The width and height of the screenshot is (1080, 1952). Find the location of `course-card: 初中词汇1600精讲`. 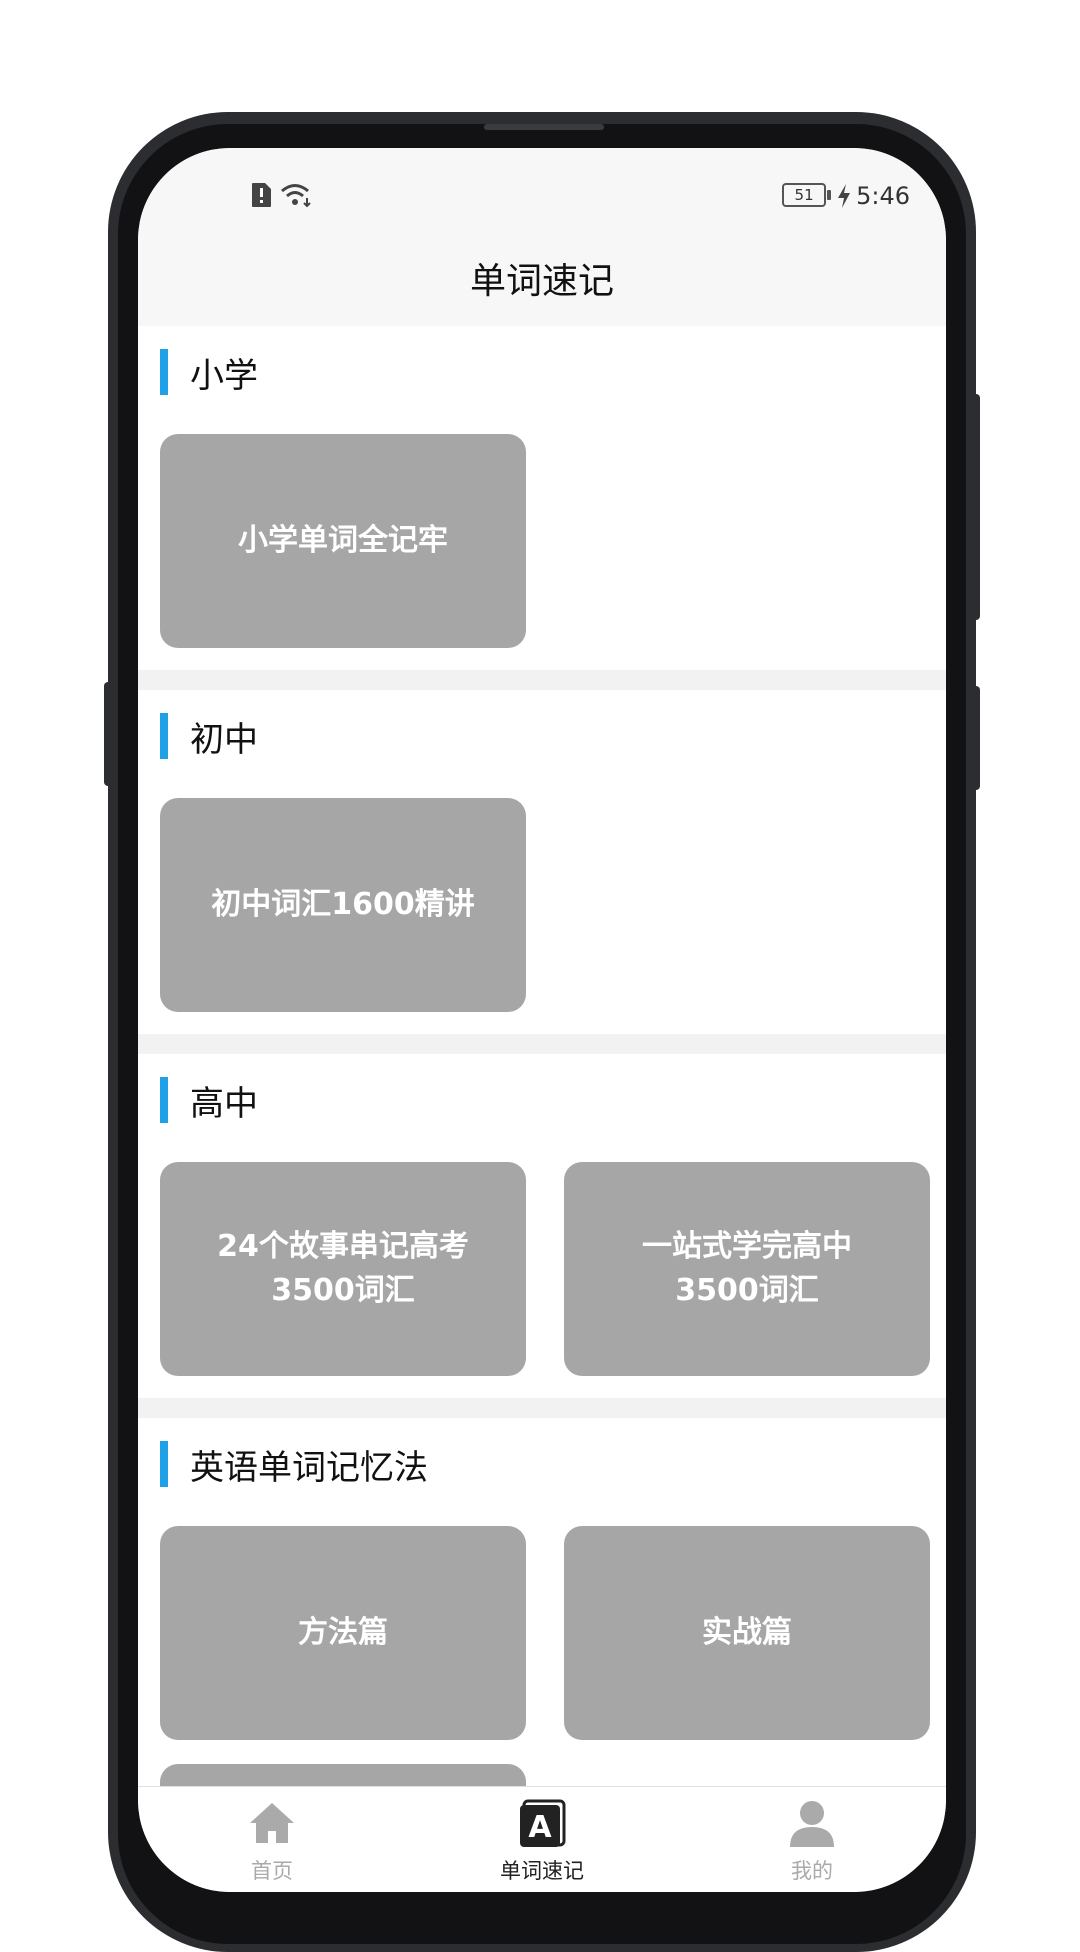

course-card: 初中词汇1600精讲 is located at coordinates (343, 905).